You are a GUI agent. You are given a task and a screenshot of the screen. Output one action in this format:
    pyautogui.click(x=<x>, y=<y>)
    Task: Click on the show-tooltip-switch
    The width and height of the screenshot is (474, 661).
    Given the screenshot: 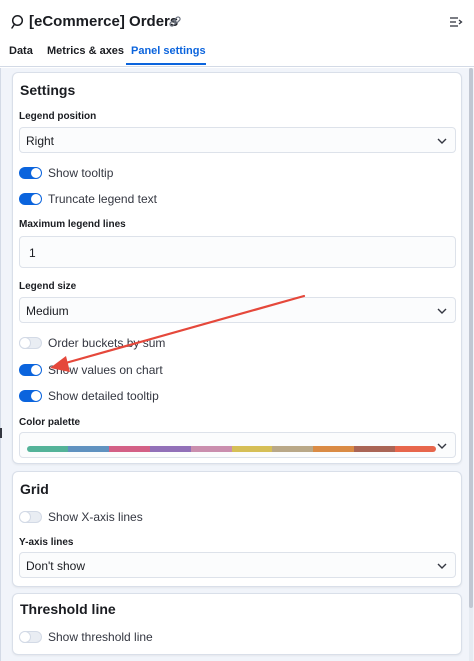 What is the action you would take?
    pyautogui.click(x=30, y=173)
    